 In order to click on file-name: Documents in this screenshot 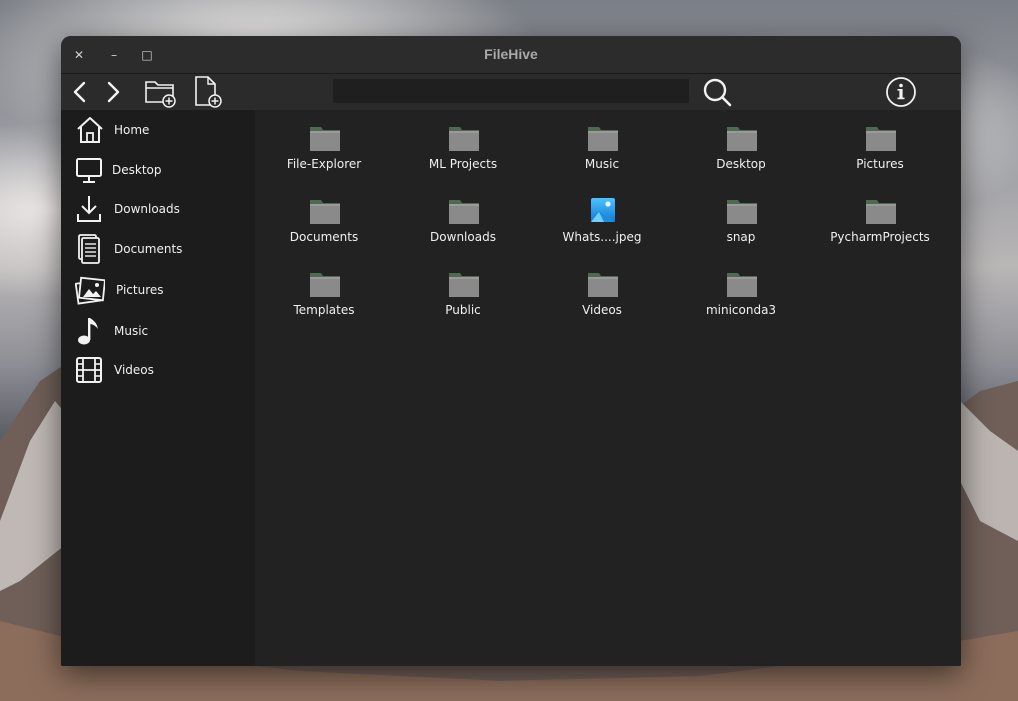, I will do `click(324, 237)`.